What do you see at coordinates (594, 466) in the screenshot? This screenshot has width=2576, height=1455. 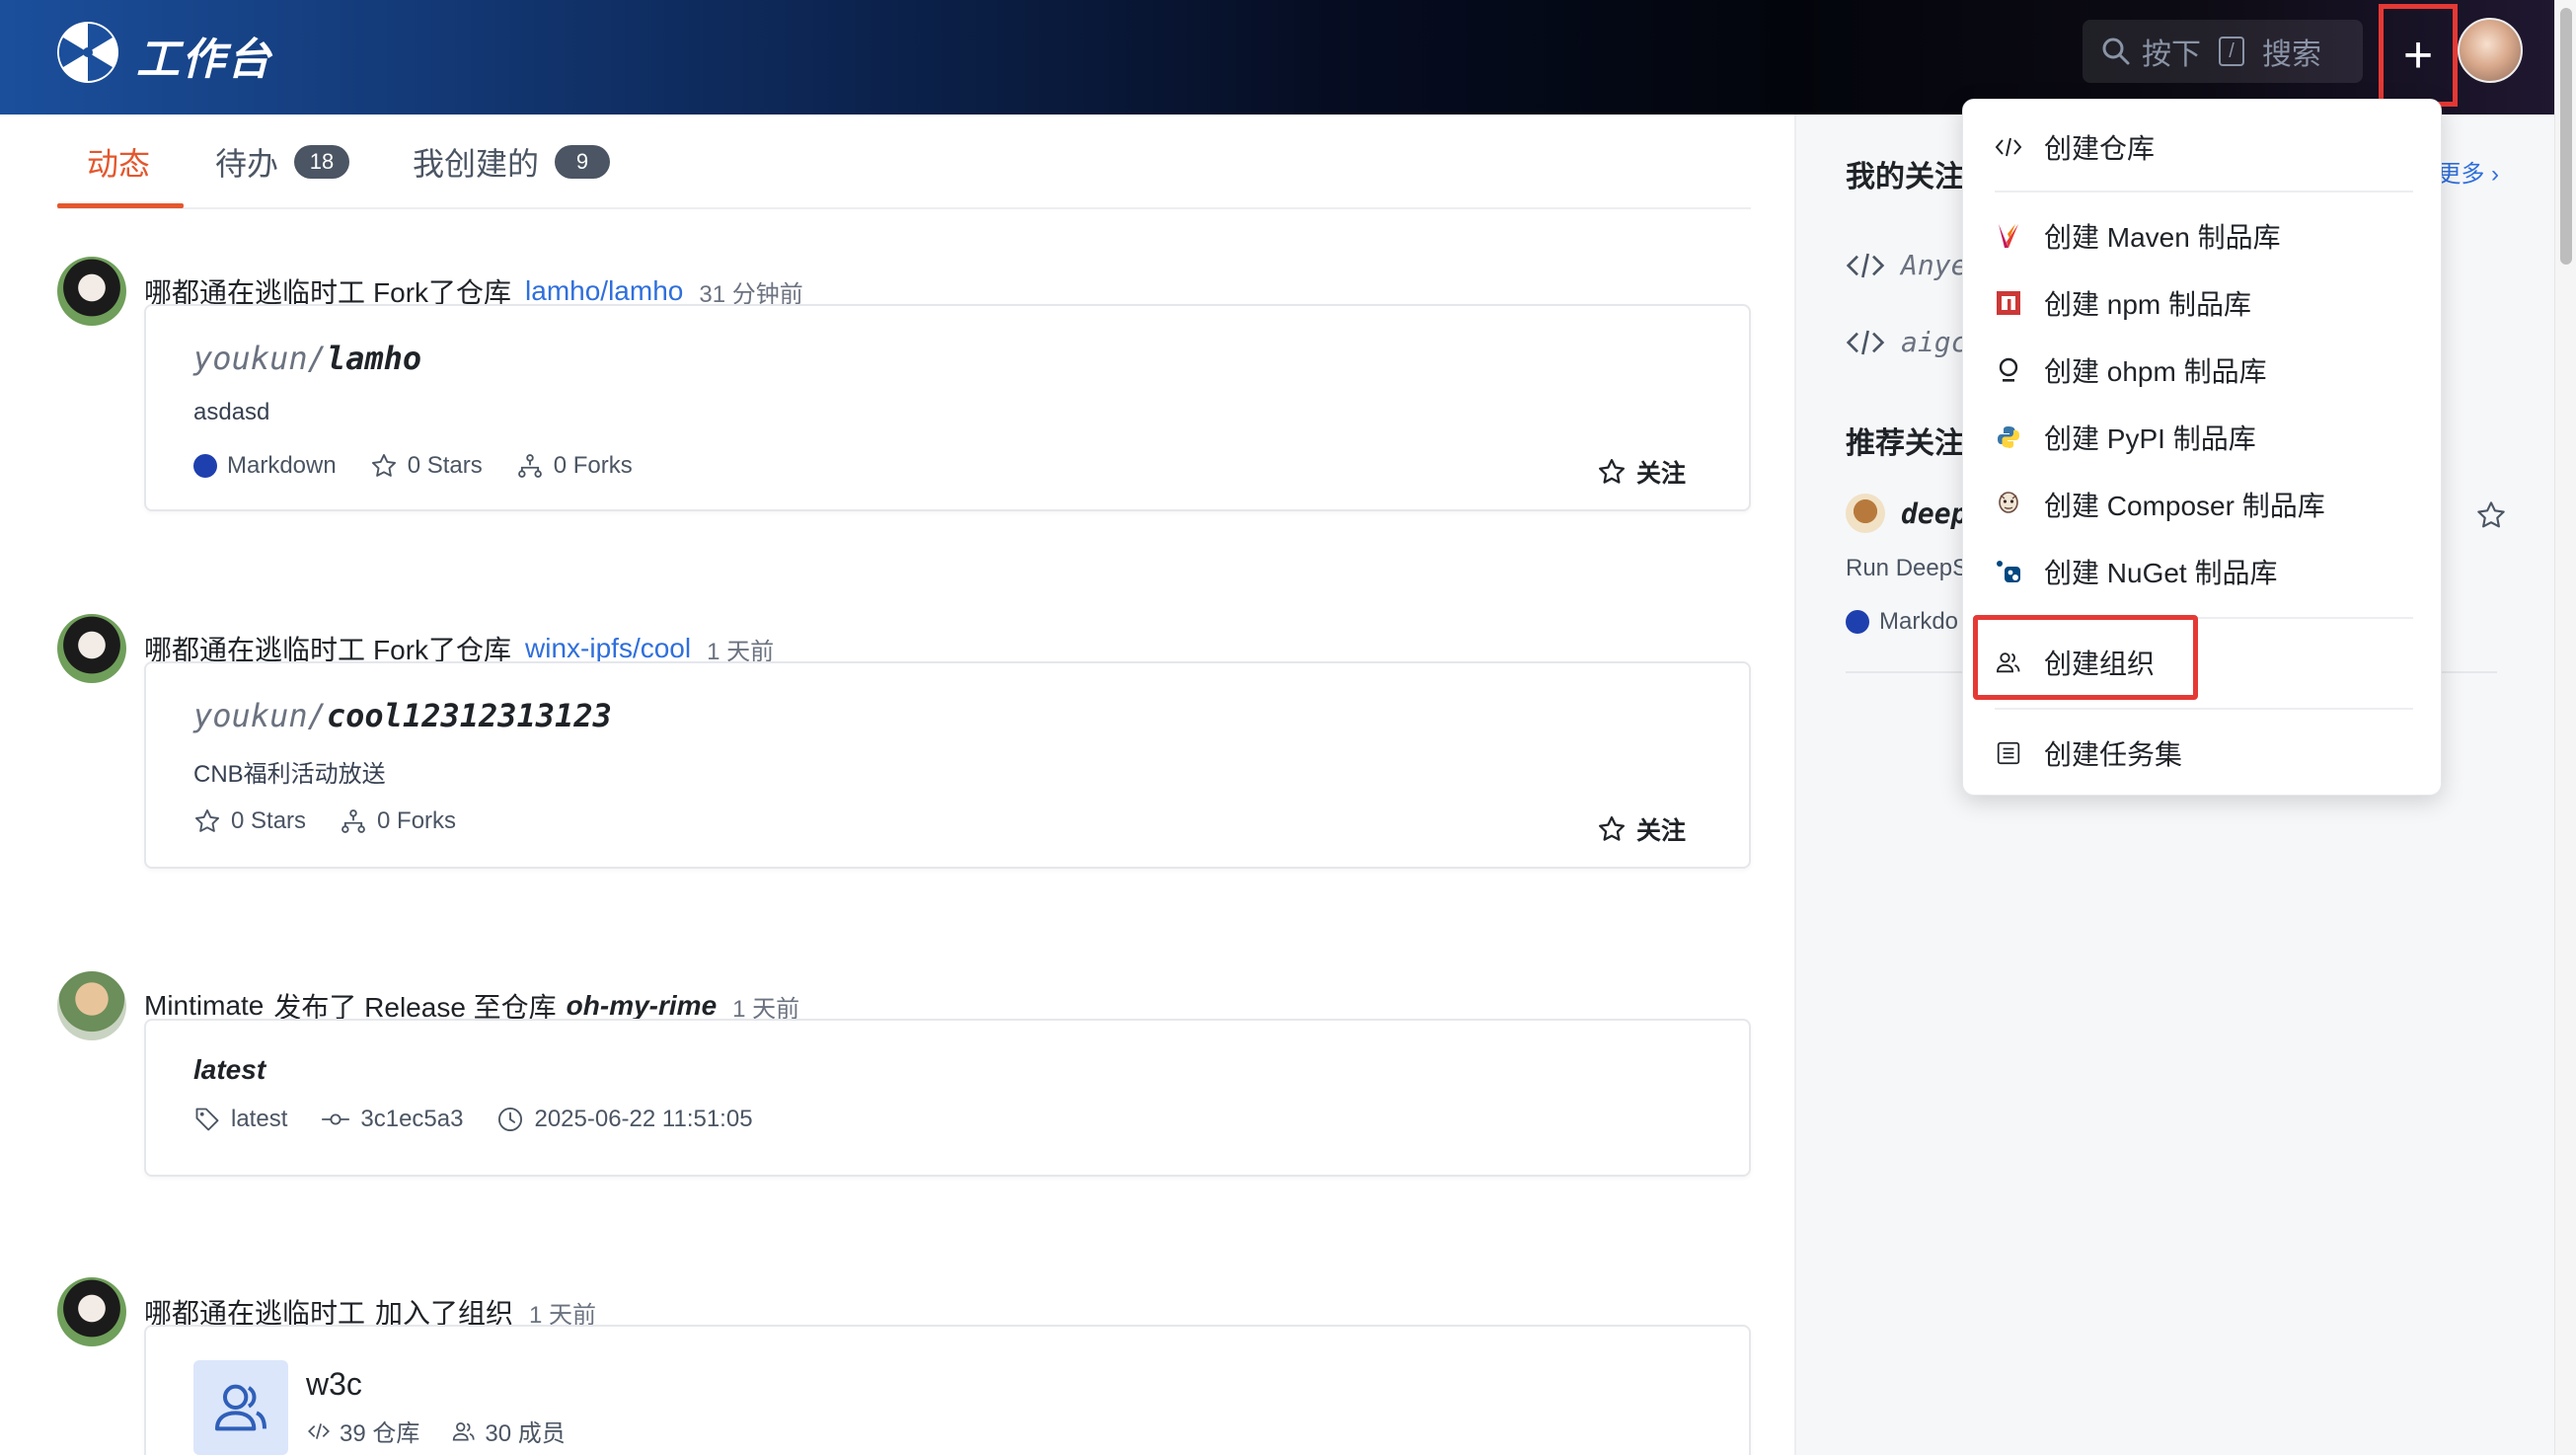 I see `forks-count: 0 Forks` at bounding box center [594, 466].